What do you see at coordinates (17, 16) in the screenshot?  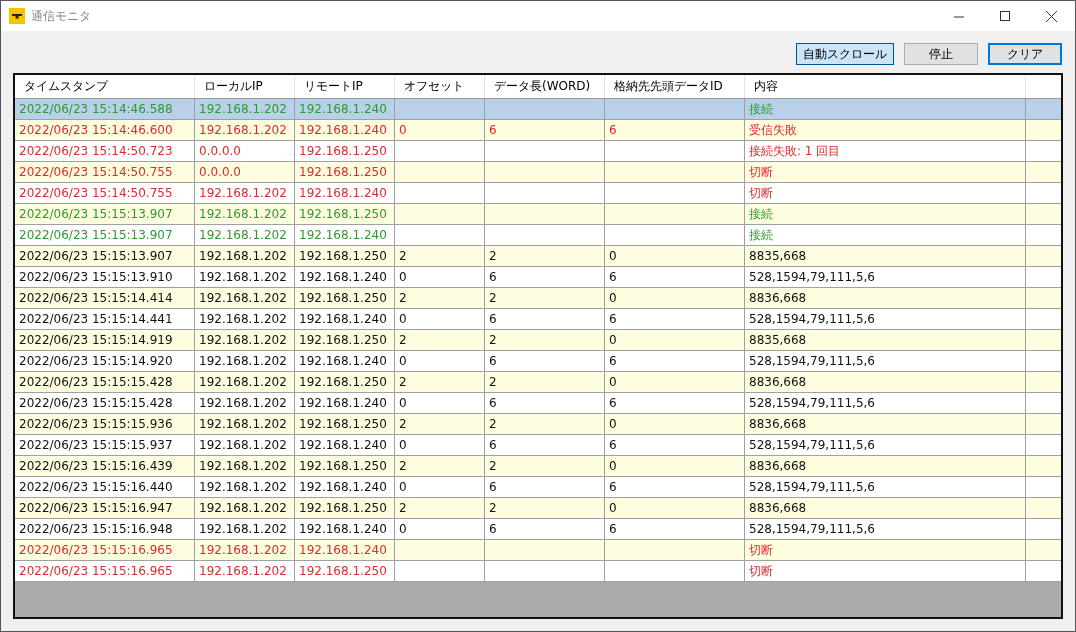 I see `app-icon` at bounding box center [17, 16].